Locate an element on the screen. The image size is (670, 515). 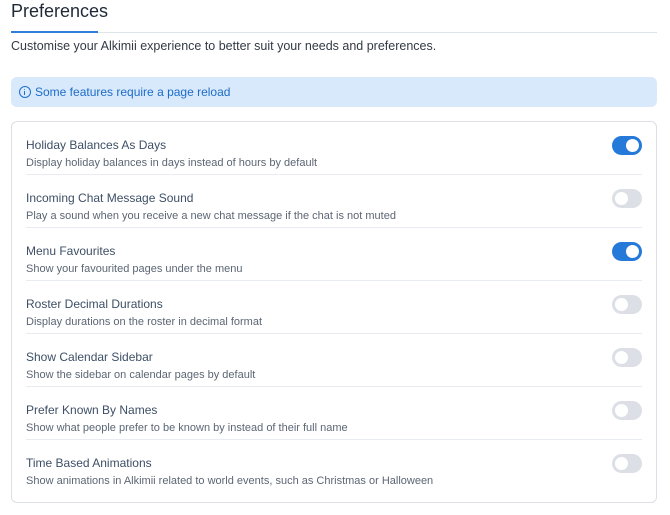
menu-favourites-toggle is located at coordinates (627, 251).